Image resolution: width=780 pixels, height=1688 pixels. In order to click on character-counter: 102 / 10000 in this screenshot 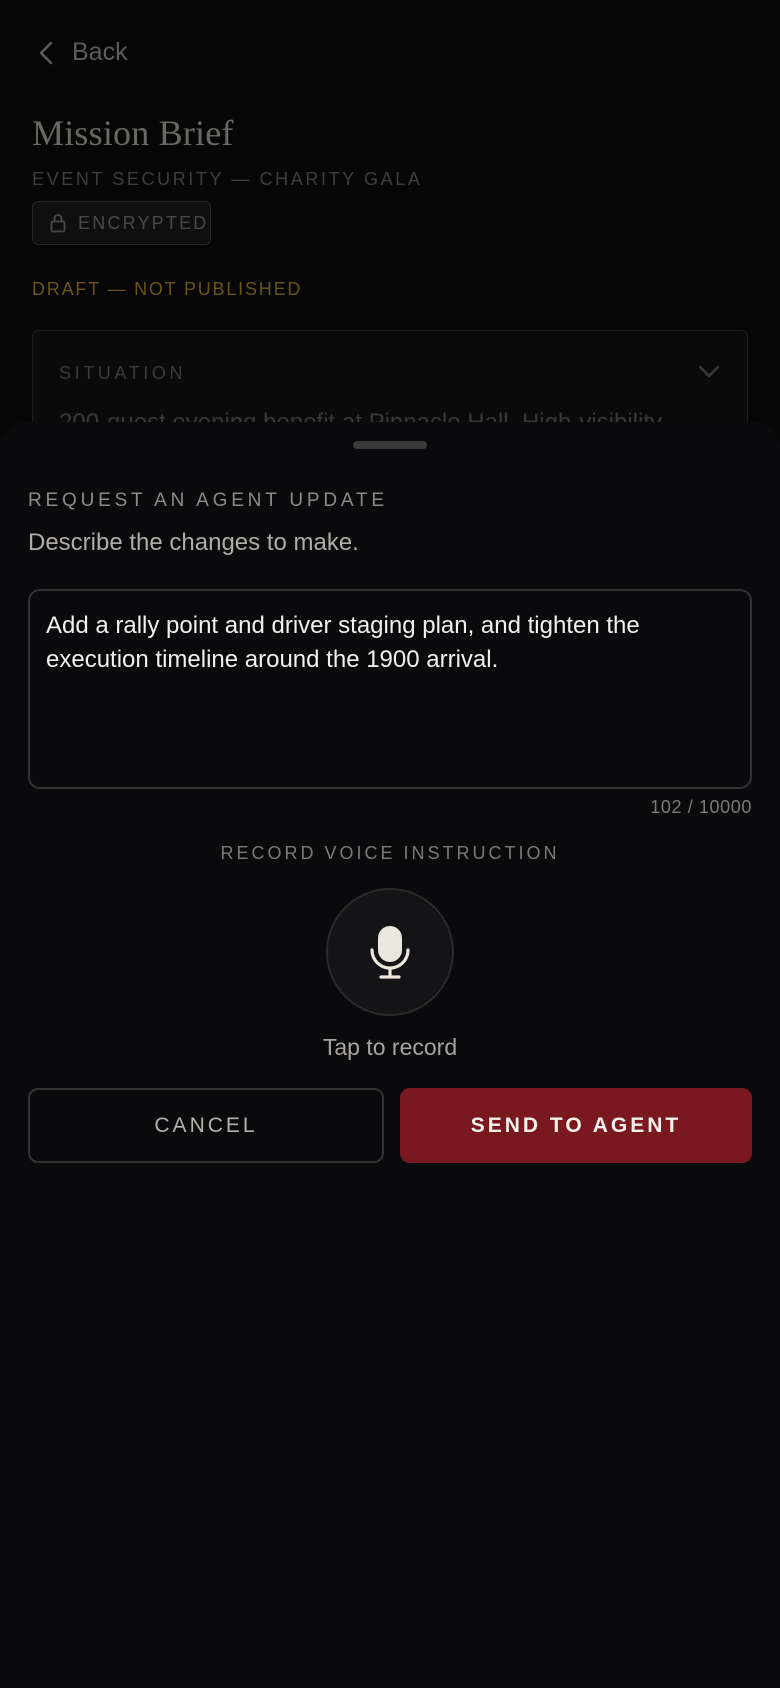, I will do `click(701, 807)`.